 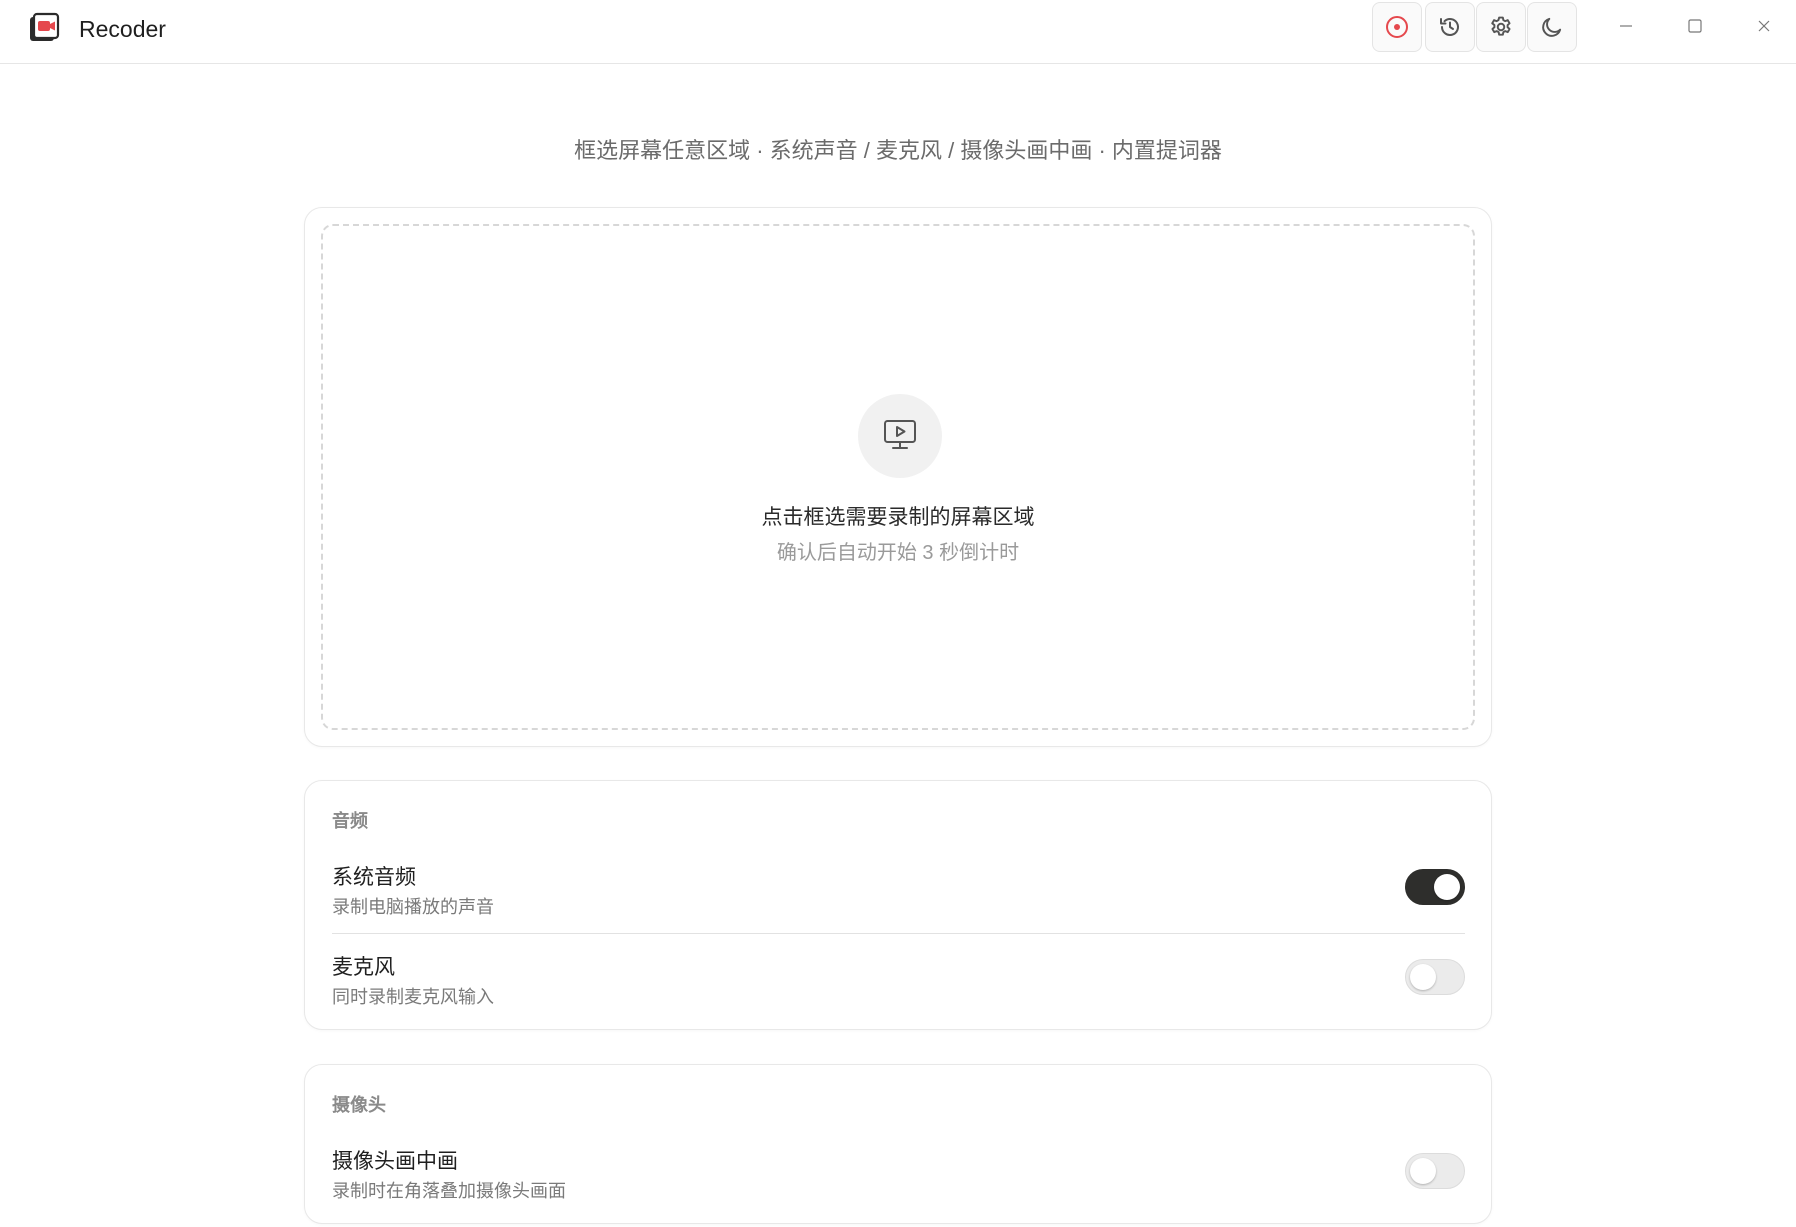 What do you see at coordinates (898, 933) in the screenshot?
I see `divider` at bounding box center [898, 933].